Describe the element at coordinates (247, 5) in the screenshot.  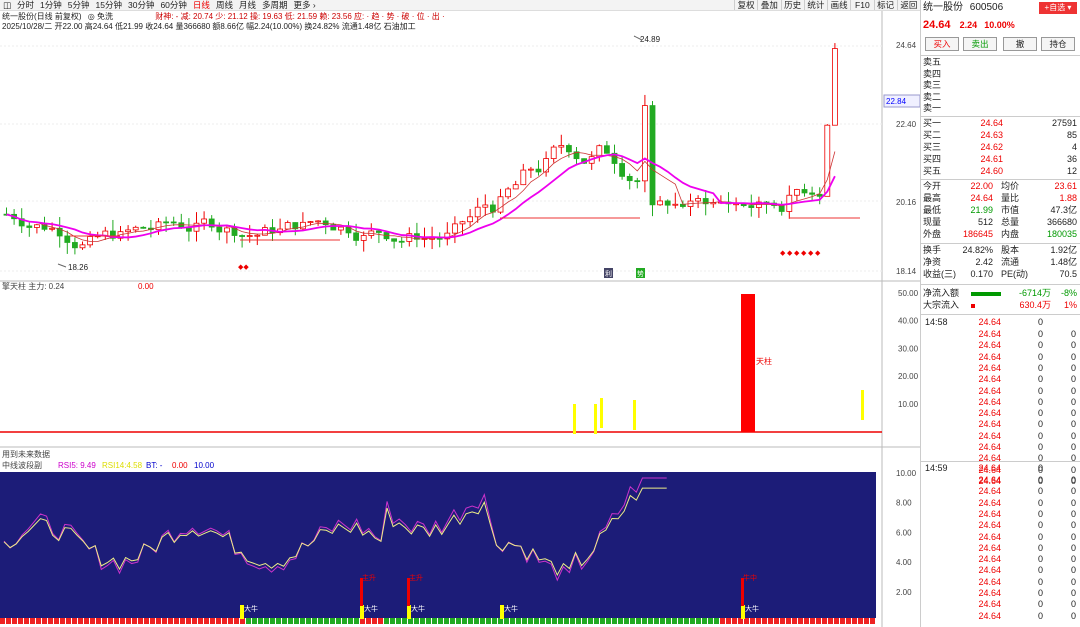
I see `period-tab-9: 月线` at that location.